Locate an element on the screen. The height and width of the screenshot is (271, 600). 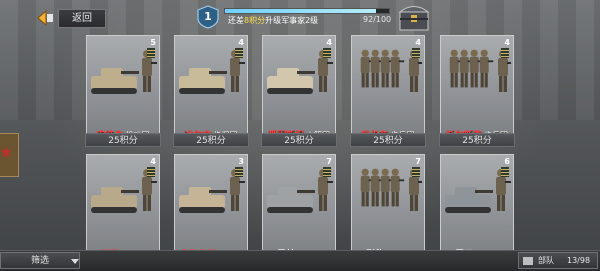
level-number: 1 is located at coordinates (208, 16).